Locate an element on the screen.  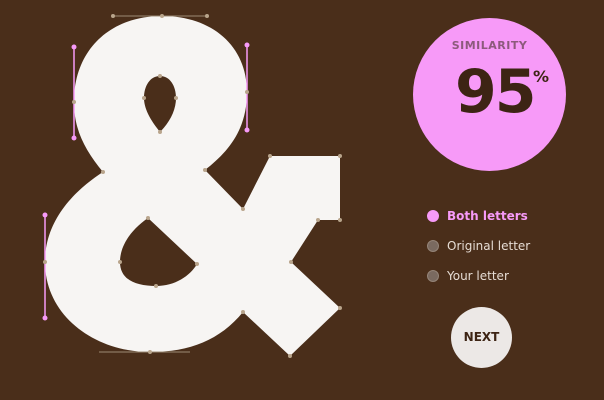
similarity-label: SIMILARITY is located at coordinates (489, 45).